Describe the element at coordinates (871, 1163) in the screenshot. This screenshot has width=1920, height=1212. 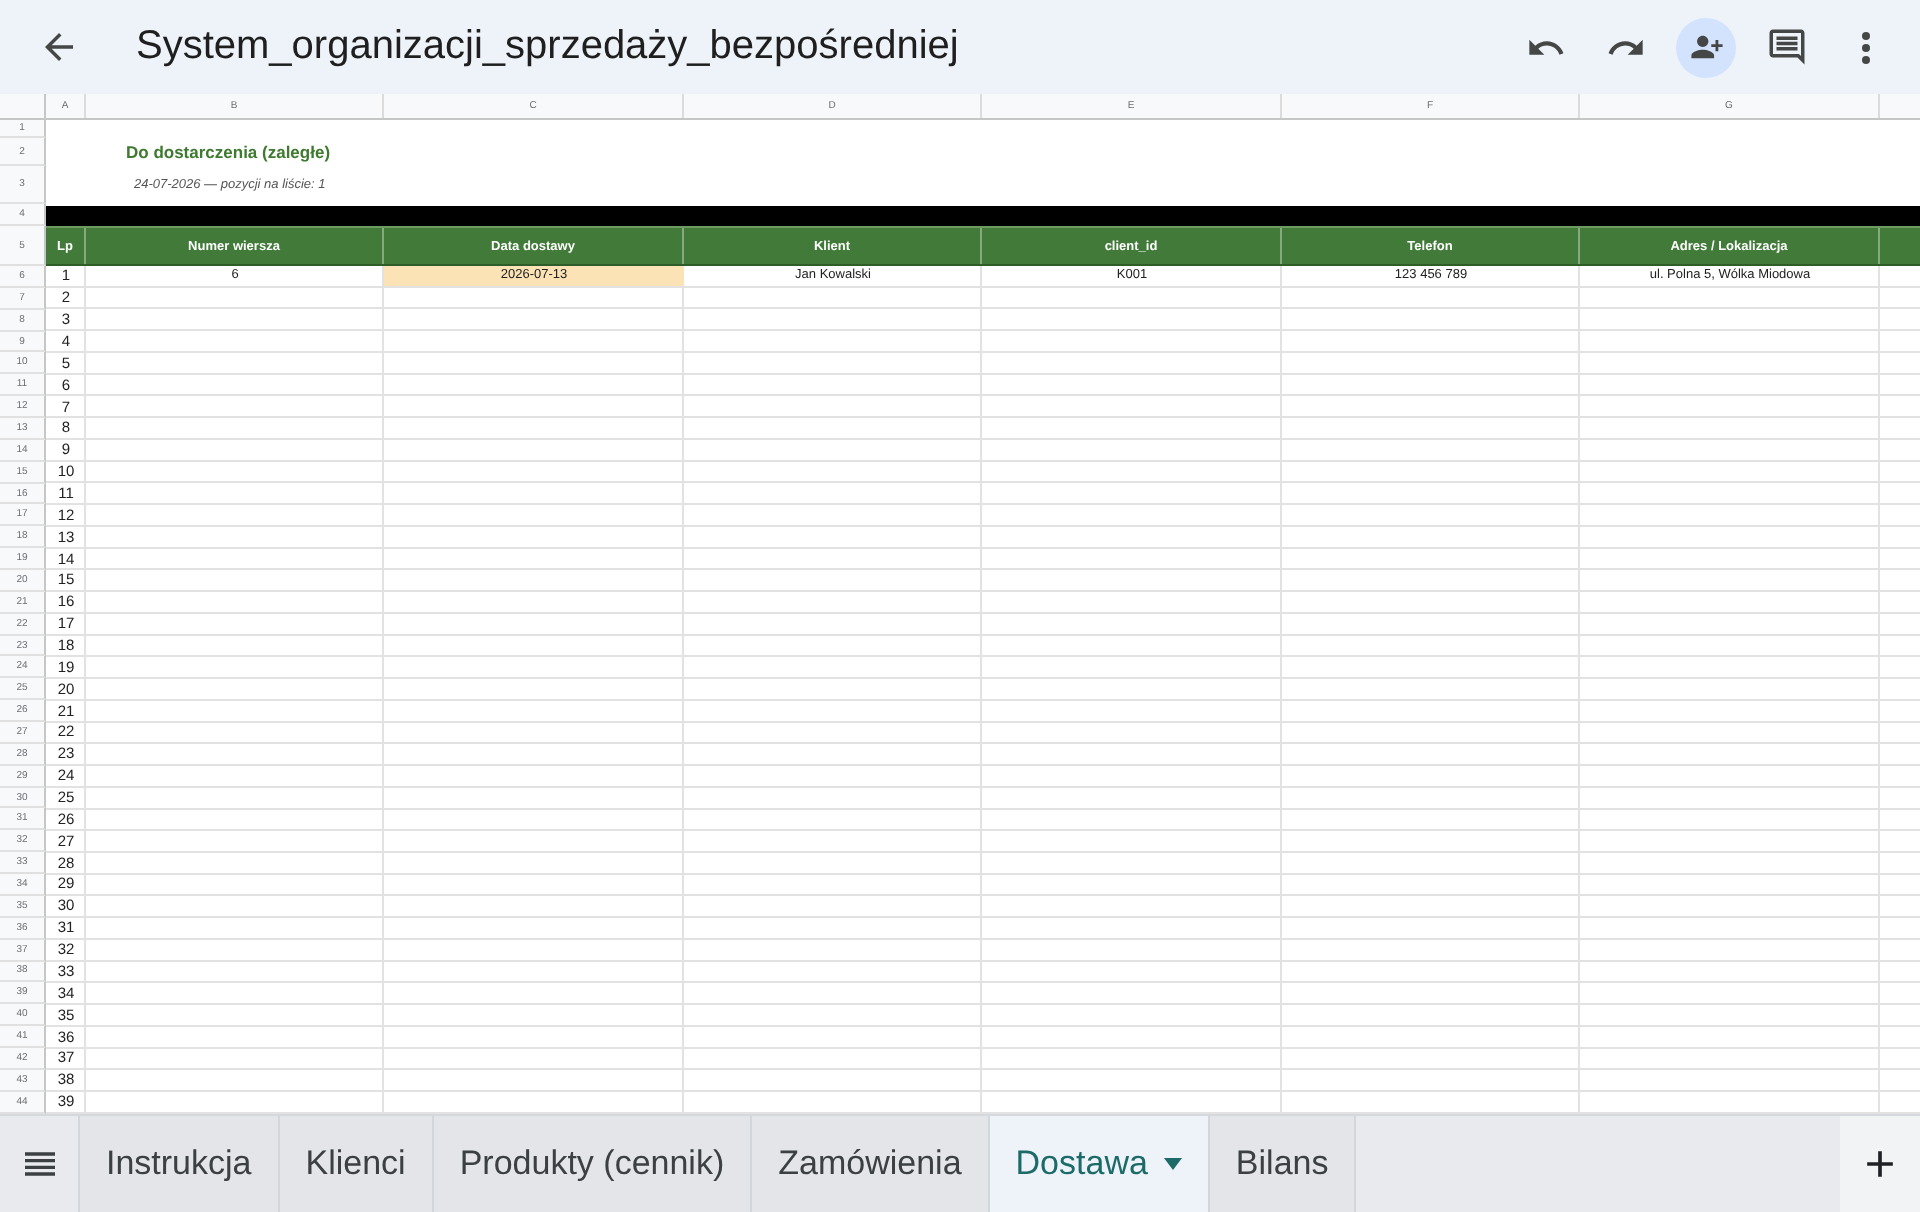
I see `sheet-tab: Zamówienia` at that location.